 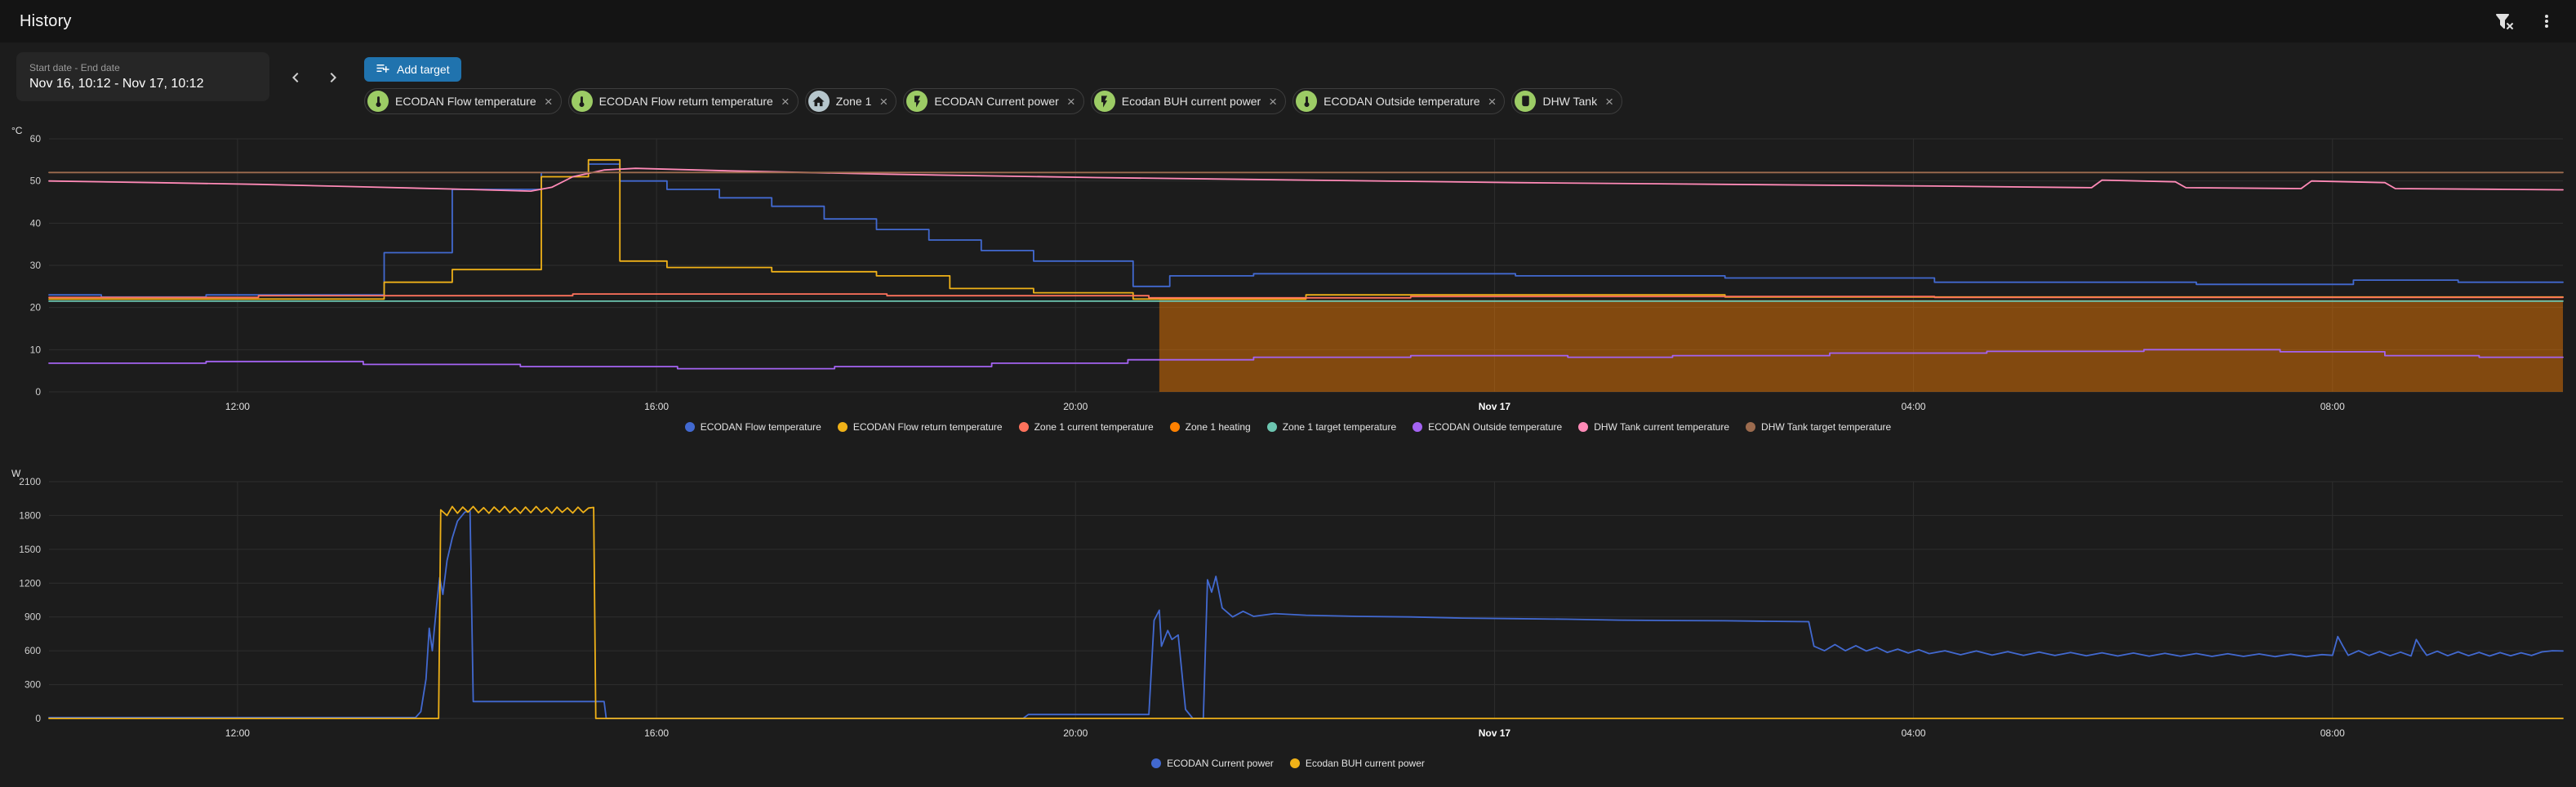 I want to click on legend-label: ECODAN Outside temperature, so click(x=1495, y=427).